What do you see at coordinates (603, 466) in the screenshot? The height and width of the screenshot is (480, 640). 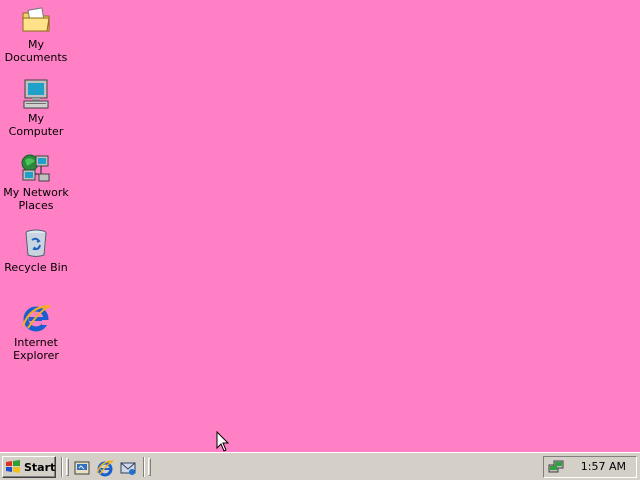 I see `taskbar-clock: 1:57 AM` at bounding box center [603, 466].